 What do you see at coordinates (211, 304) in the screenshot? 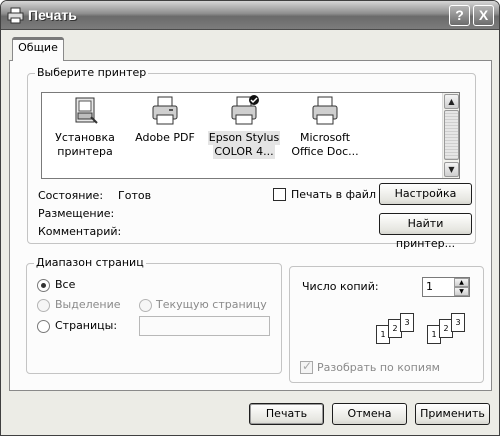
I see `range-current-page-label: Текущую страницу` at bounding box center [211, 304].